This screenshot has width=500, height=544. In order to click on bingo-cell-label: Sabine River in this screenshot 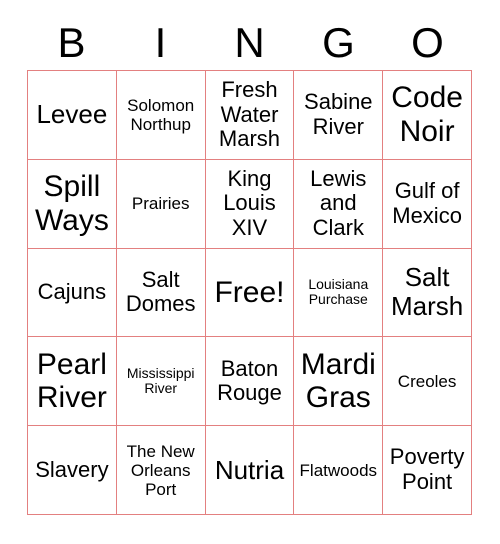, I will do `click(338, 114)`.